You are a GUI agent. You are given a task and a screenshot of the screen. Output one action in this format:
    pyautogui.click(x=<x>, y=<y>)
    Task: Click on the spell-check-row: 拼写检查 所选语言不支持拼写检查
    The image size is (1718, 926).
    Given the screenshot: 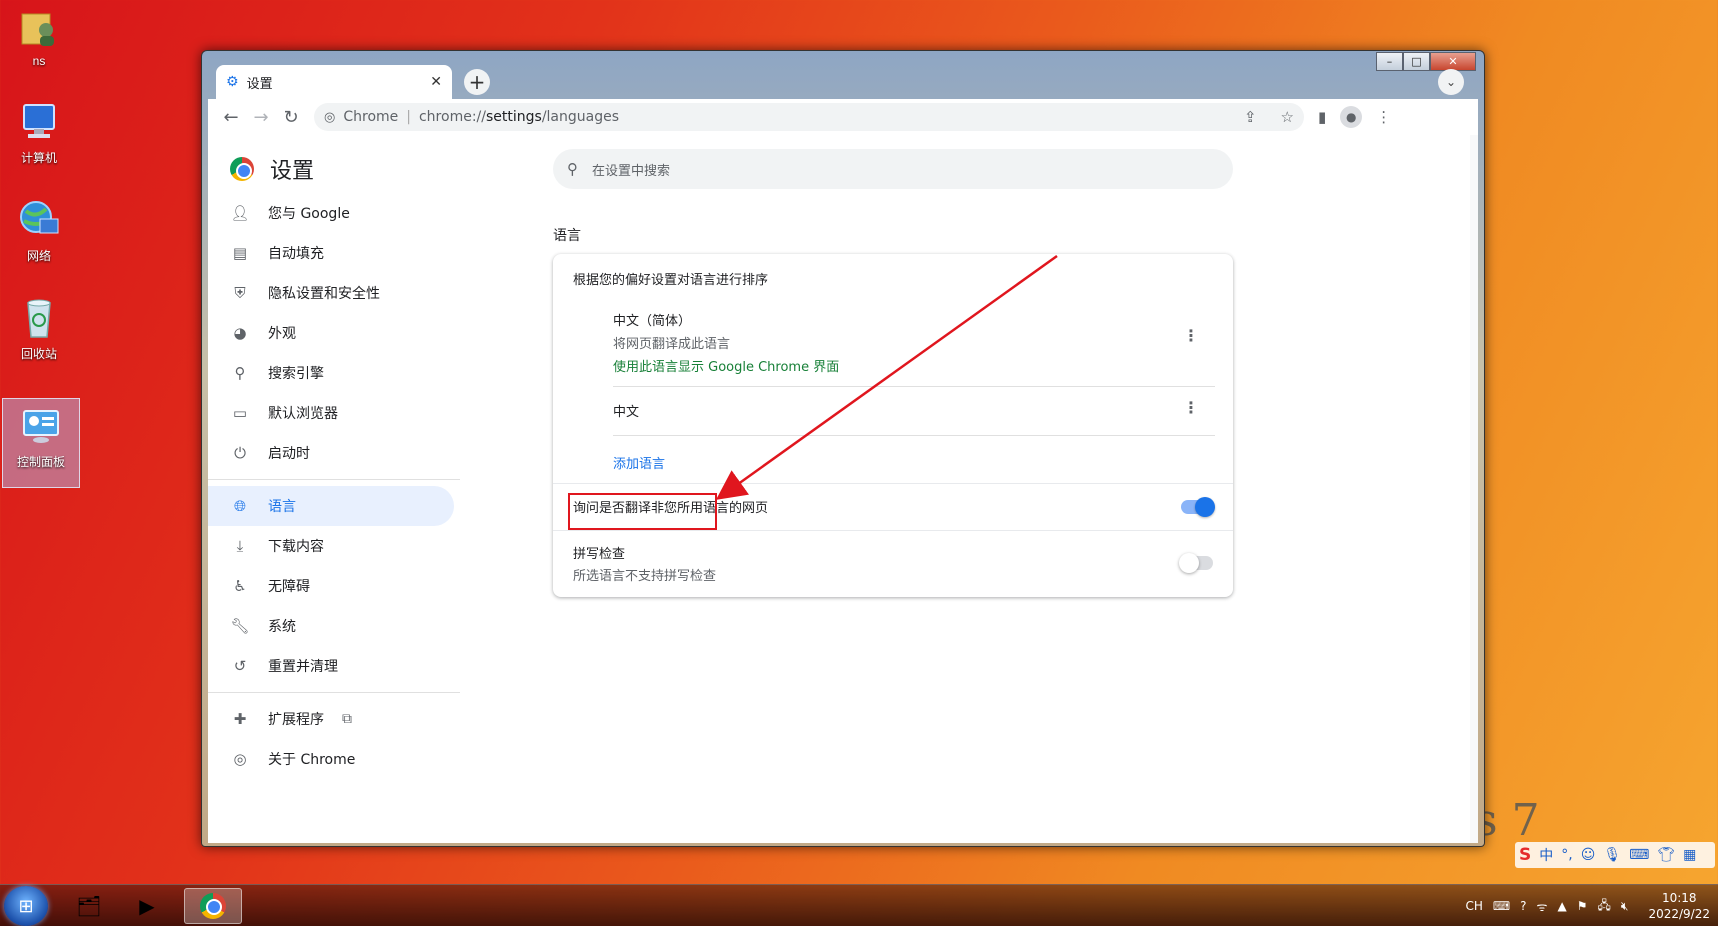 What is the action you would take?
    pyautogui.click(x=893, y=563)
    